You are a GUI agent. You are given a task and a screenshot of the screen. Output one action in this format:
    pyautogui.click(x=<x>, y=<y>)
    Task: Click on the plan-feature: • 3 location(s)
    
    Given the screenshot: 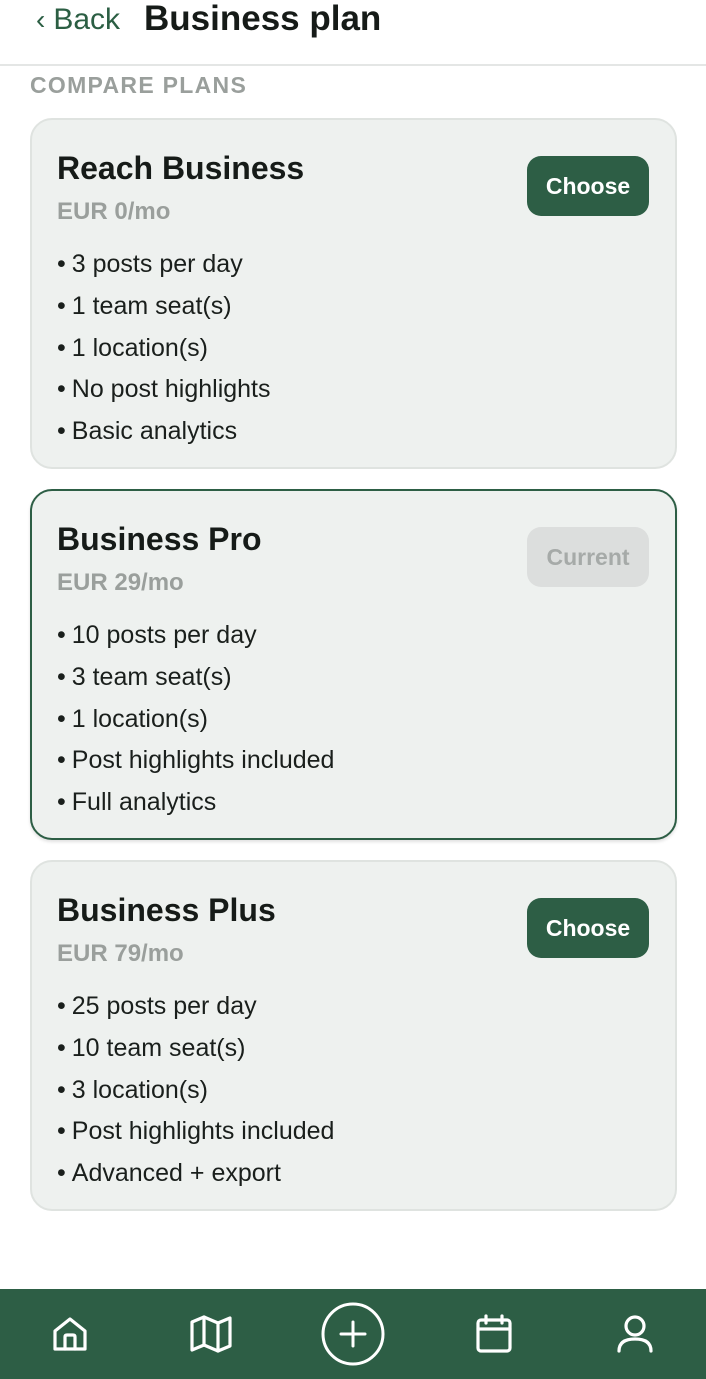 What is the action you would take?
    pyautogui.click(x=132, y=1089)
    